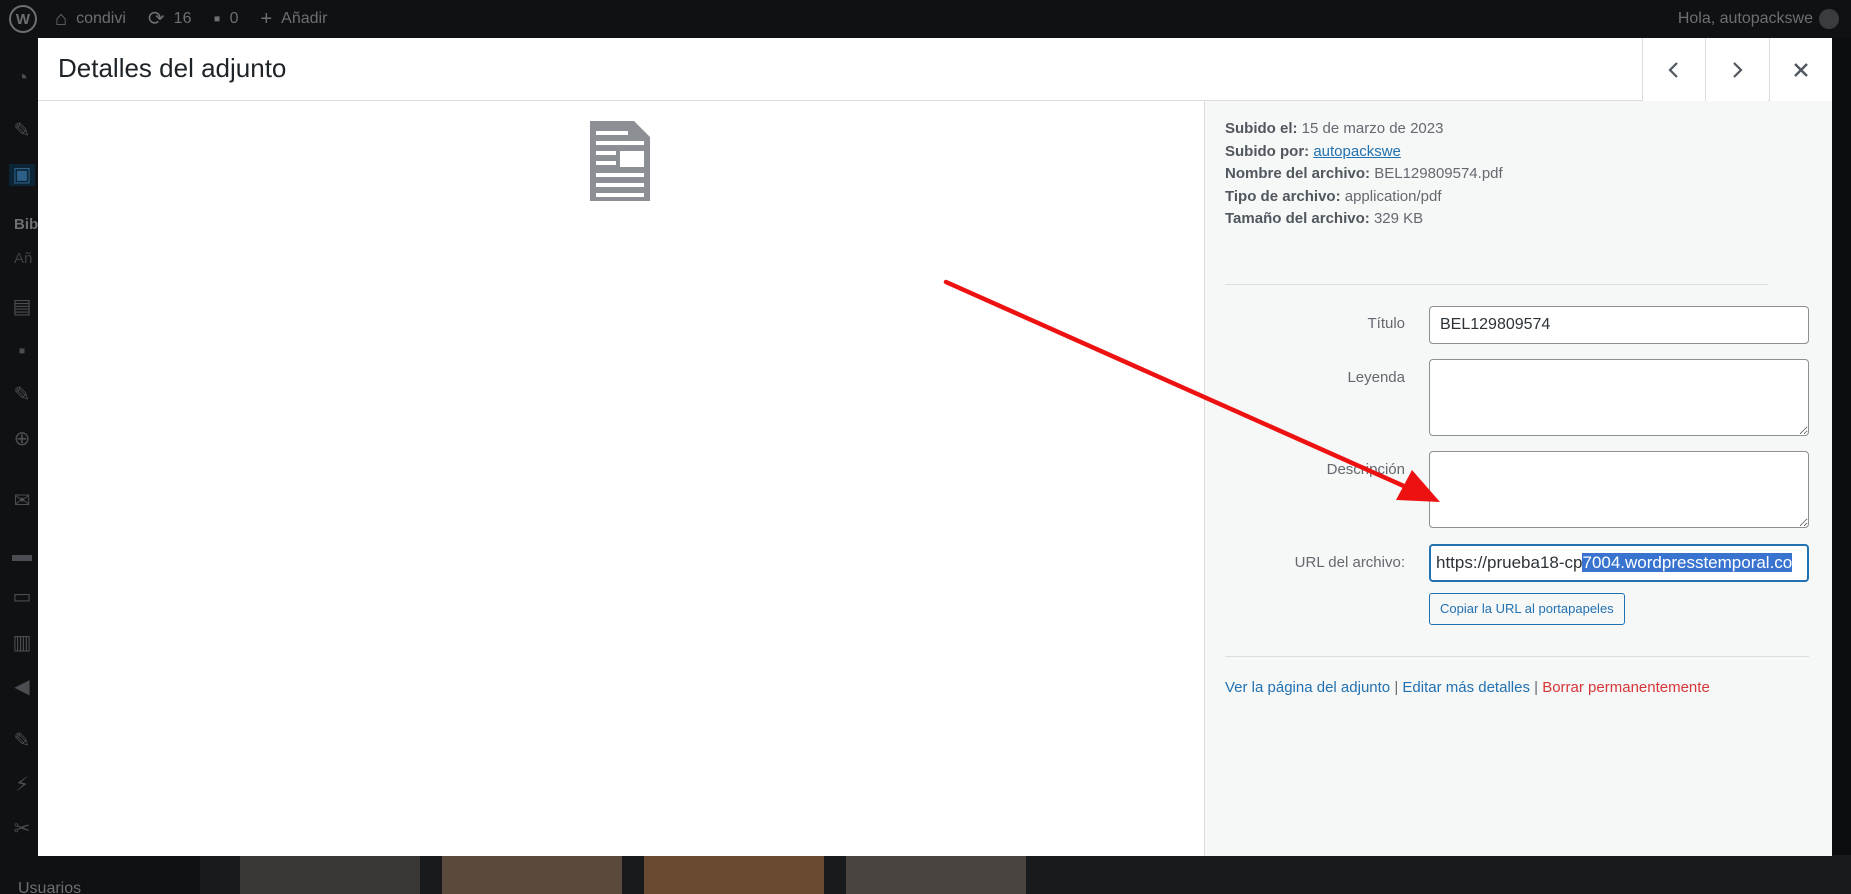  I want to click on add-new-link: + Añadir, so click(293, 19).